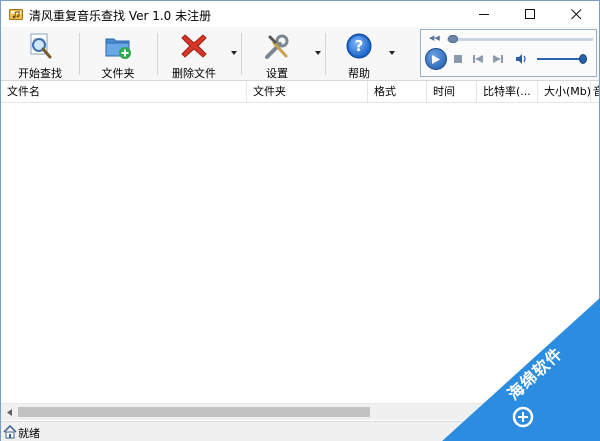 The image size is (600, 441). Describe the element at coordinates (120, 16) in the screenshot. I see `window-title: 清风重复音乐查找 Ver 1.0 未注册` at that location.